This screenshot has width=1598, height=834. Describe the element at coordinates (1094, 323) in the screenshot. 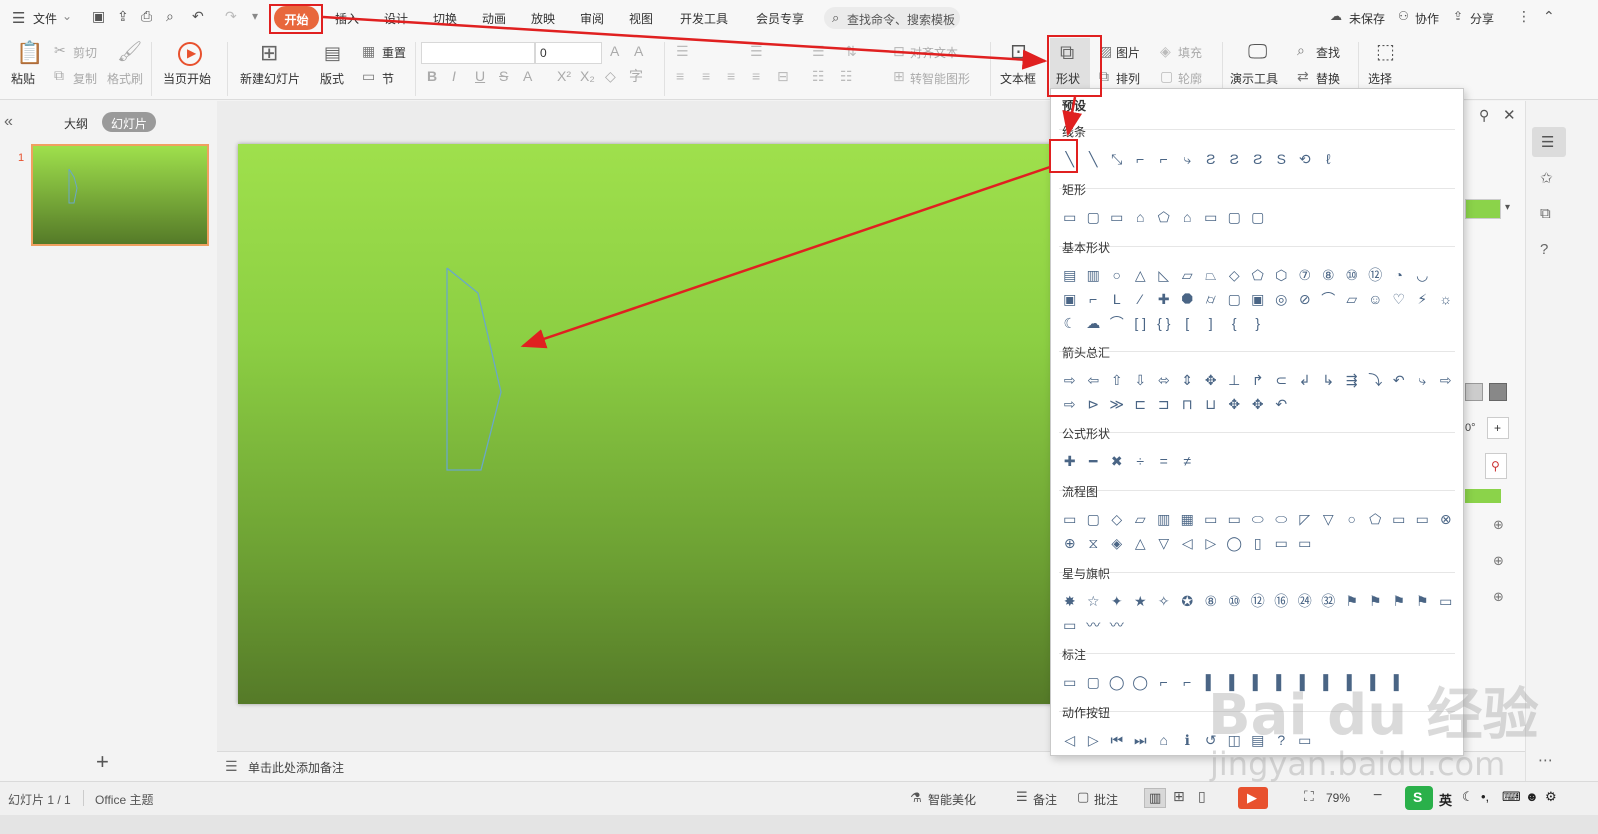

I see `shape-option: ☁` at that location.